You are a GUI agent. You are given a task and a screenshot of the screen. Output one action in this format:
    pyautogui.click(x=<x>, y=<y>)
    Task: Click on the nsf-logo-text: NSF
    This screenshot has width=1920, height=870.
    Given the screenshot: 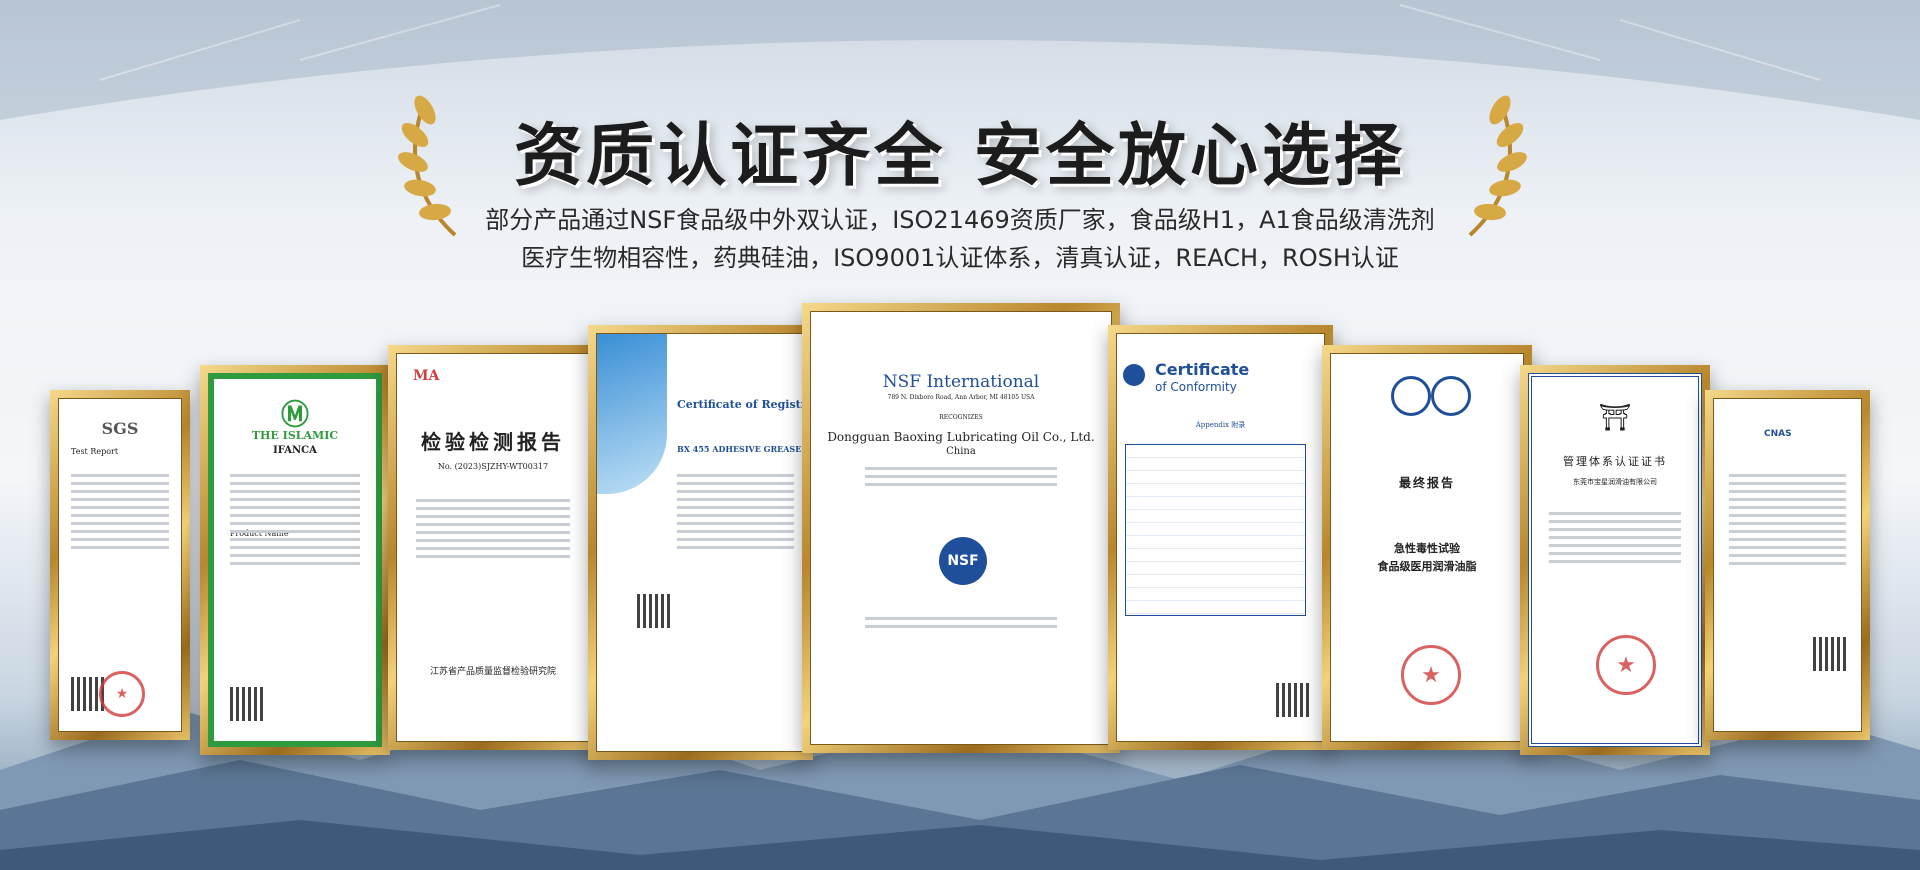 What is the action you would take?
    pyautogui.click(x=963, y=561)
    